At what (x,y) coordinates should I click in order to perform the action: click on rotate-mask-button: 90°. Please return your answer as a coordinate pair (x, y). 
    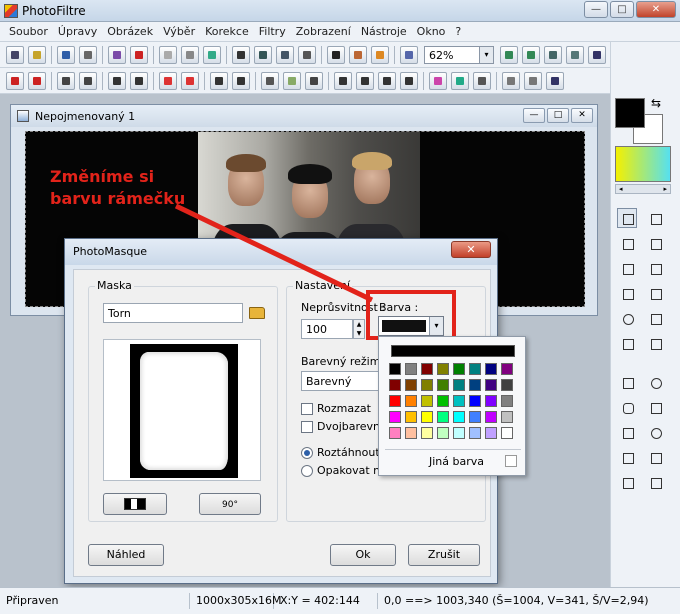
    Looking at the image, I should click on (230, 504).